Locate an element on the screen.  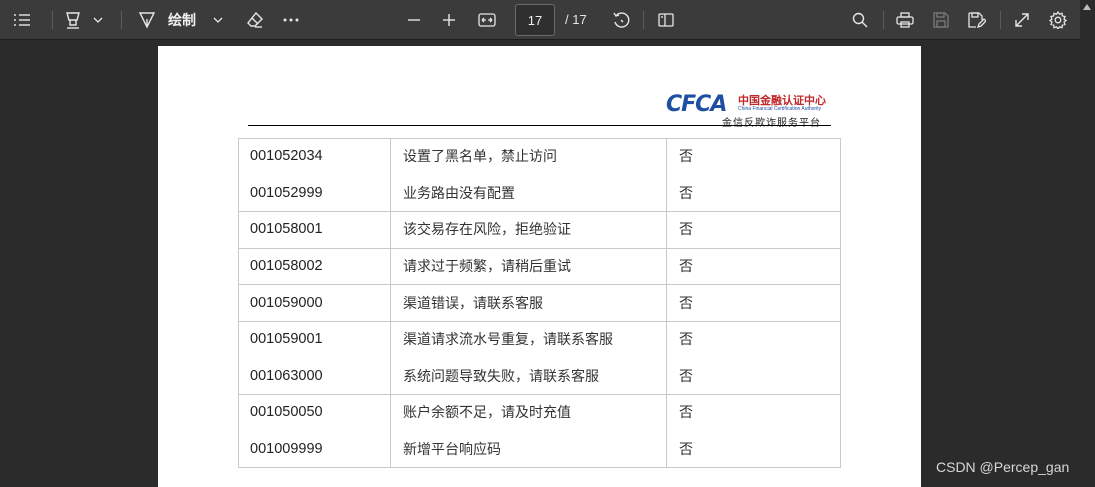
scroll-up-arrow-icon is located at coordinates (1087, 7).